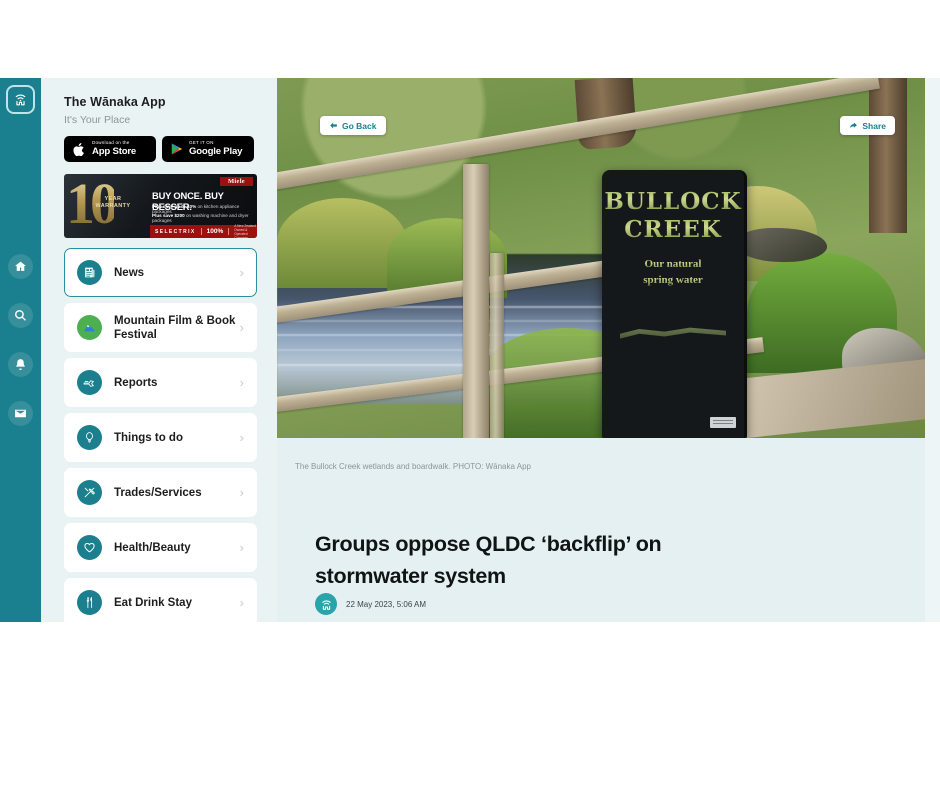 The image size is (940, 788). I want to click on mail-icon, so click(20, 413).